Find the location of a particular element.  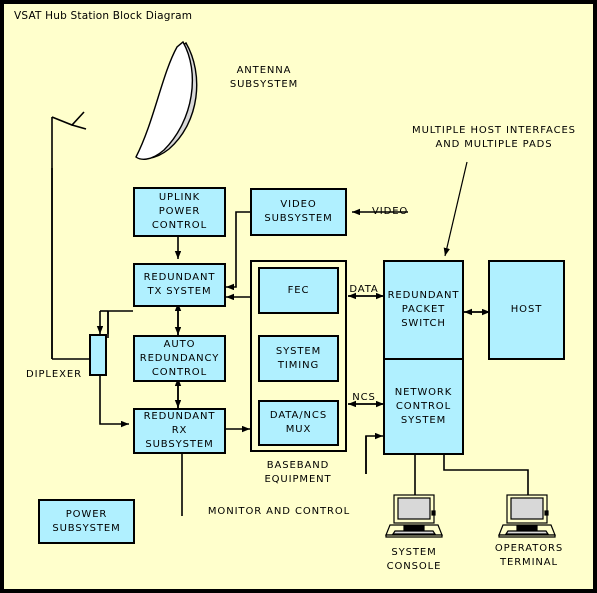

label-diplexer: DIPLEXER is located at coordinates (54, 374).